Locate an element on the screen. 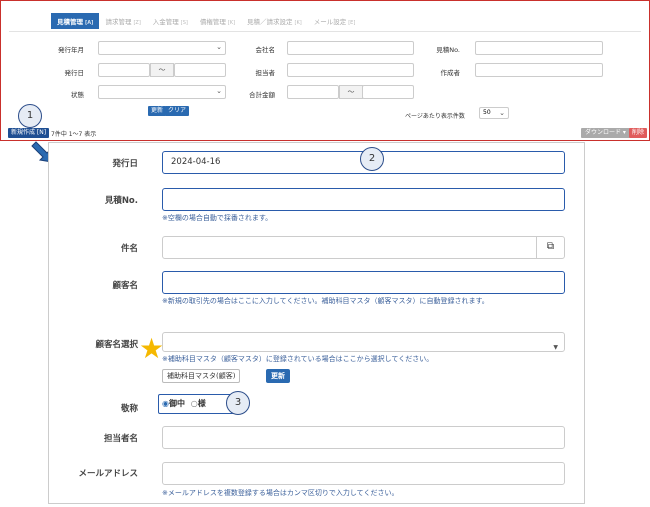  tab-quote-invoice-settings: 見積／請求設定 [K] is located at coordinates (274, 21).